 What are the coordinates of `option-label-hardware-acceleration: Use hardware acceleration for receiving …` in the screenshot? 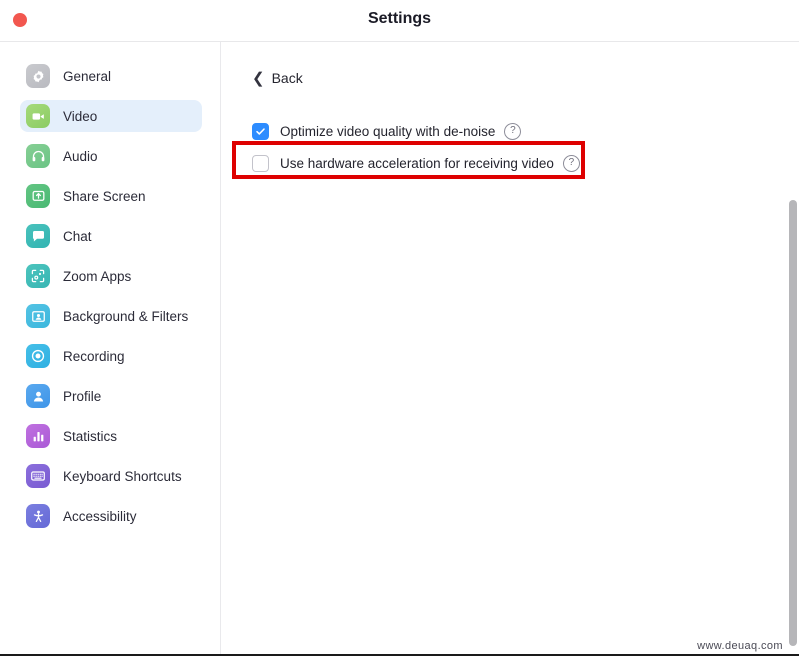 It's located at (417, 163).